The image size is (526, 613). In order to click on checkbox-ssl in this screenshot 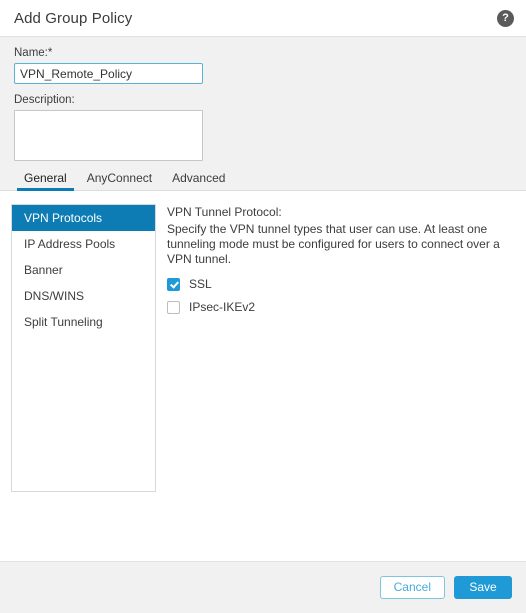, I will do `click(173, 284)`.